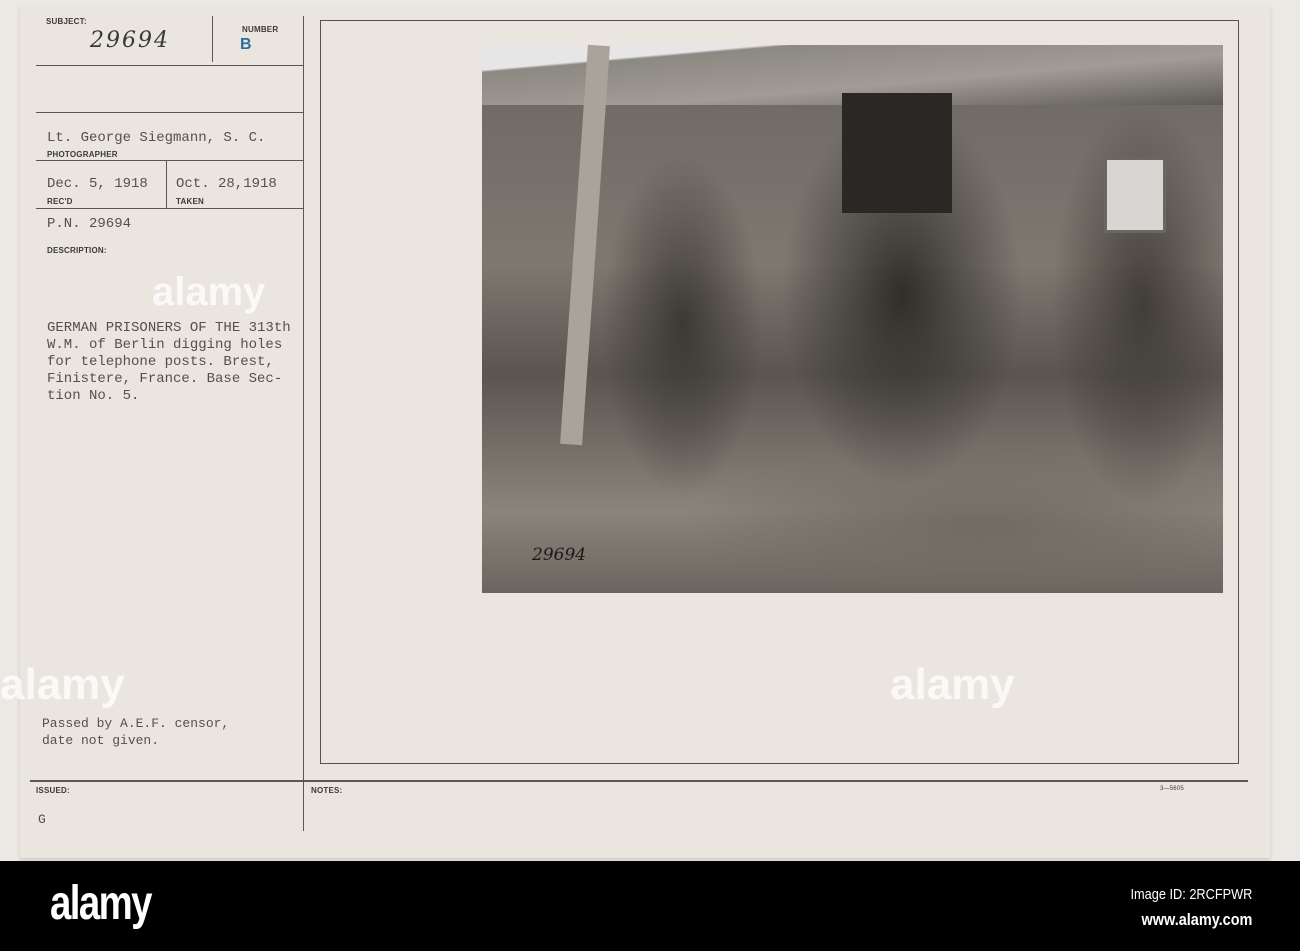 The image size is (1300, 951). What do you see at coordinates (82, 154) in the screenshot?
I see `photographer-label: PHOTOGRAPHER` at bounding box center [82, 154].